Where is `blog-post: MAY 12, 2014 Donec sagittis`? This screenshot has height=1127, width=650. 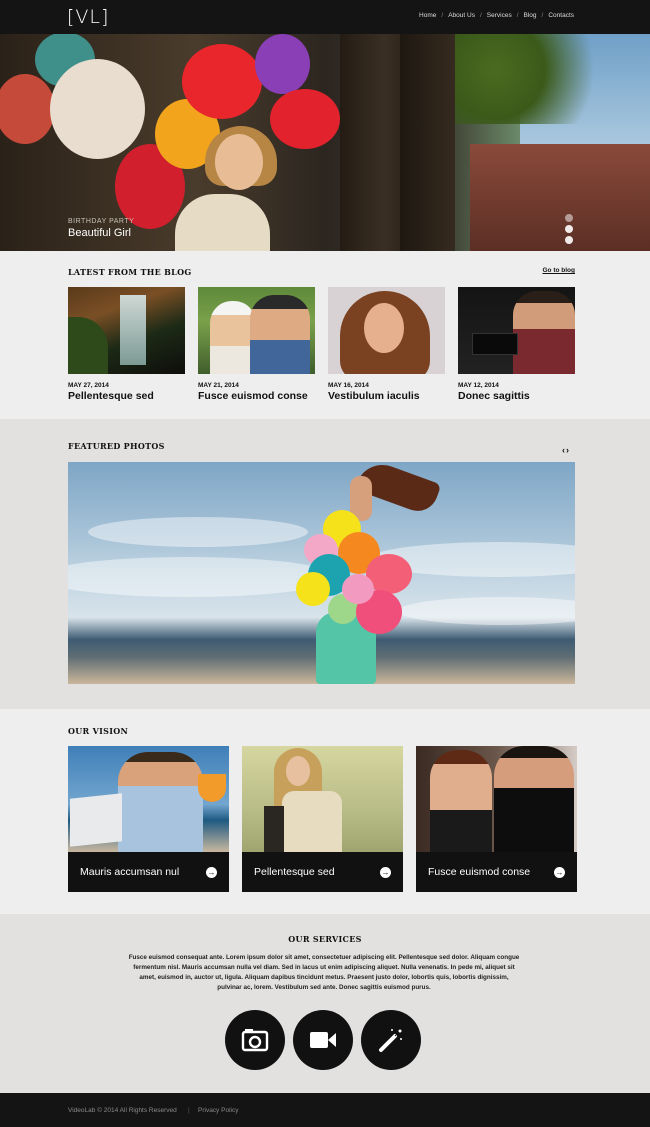
blog-post: MAY 12, 2014 Donec sagittis is located at coordinates (516, 344).